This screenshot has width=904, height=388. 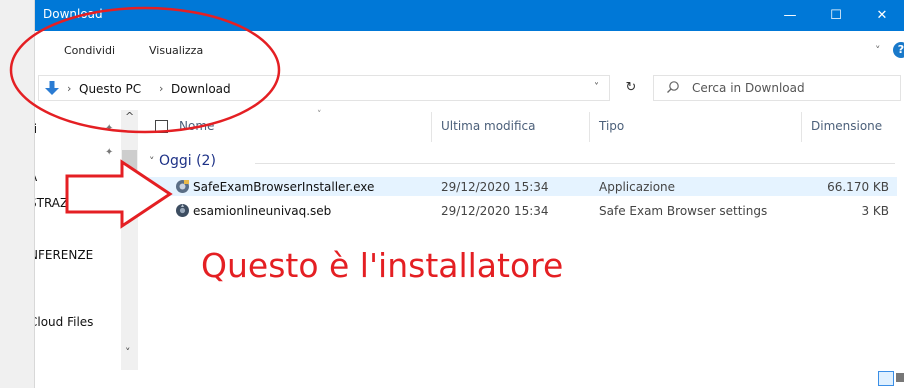 I want to click on column-header-modified: Ultima modifica, so click(x=488, y=126).